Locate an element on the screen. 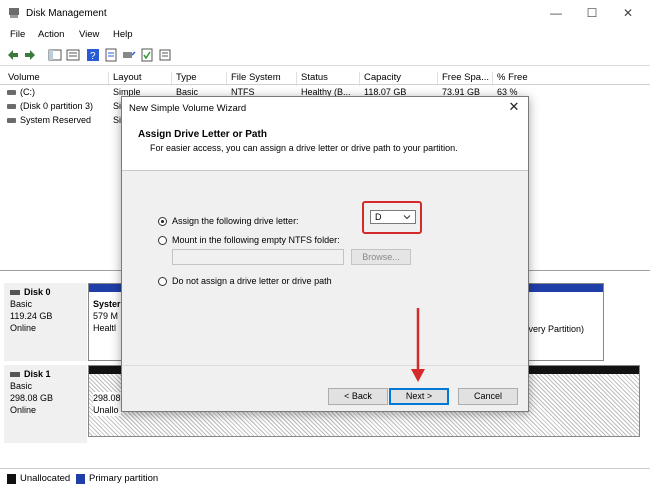 This screenshot has height=490, width=650. help-icon: ? is located at coordinates (93, 55).